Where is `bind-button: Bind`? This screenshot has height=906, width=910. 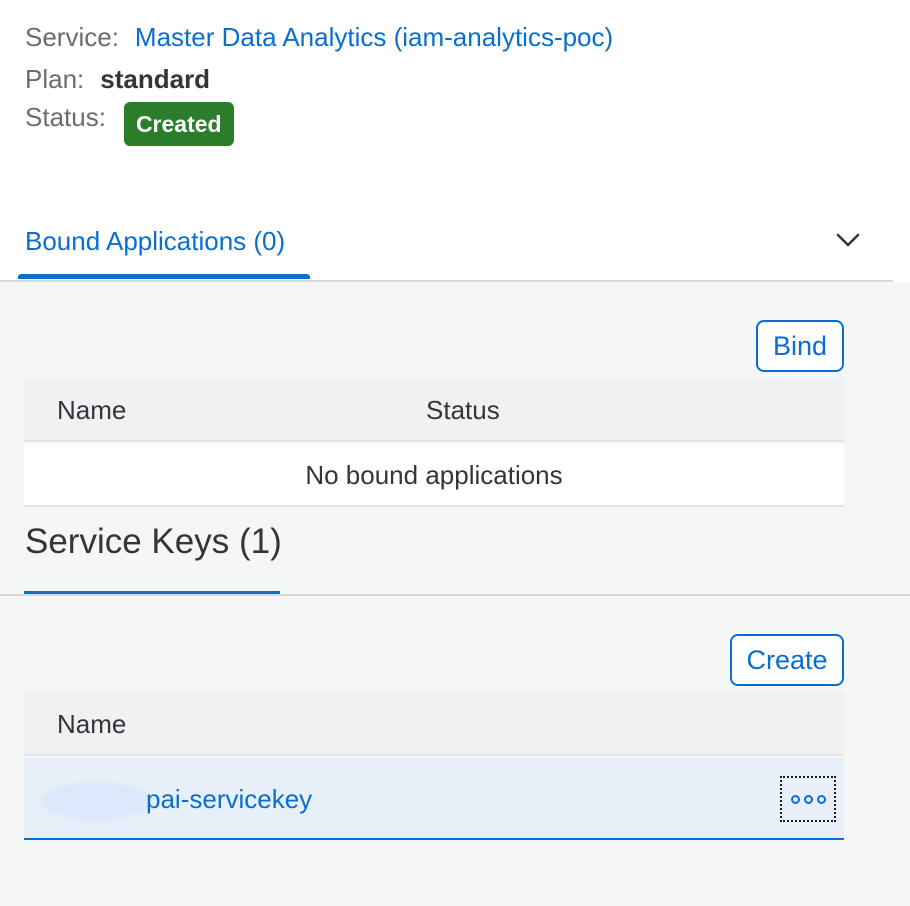 bind-button: Bind is located at coordinates (800, 346).